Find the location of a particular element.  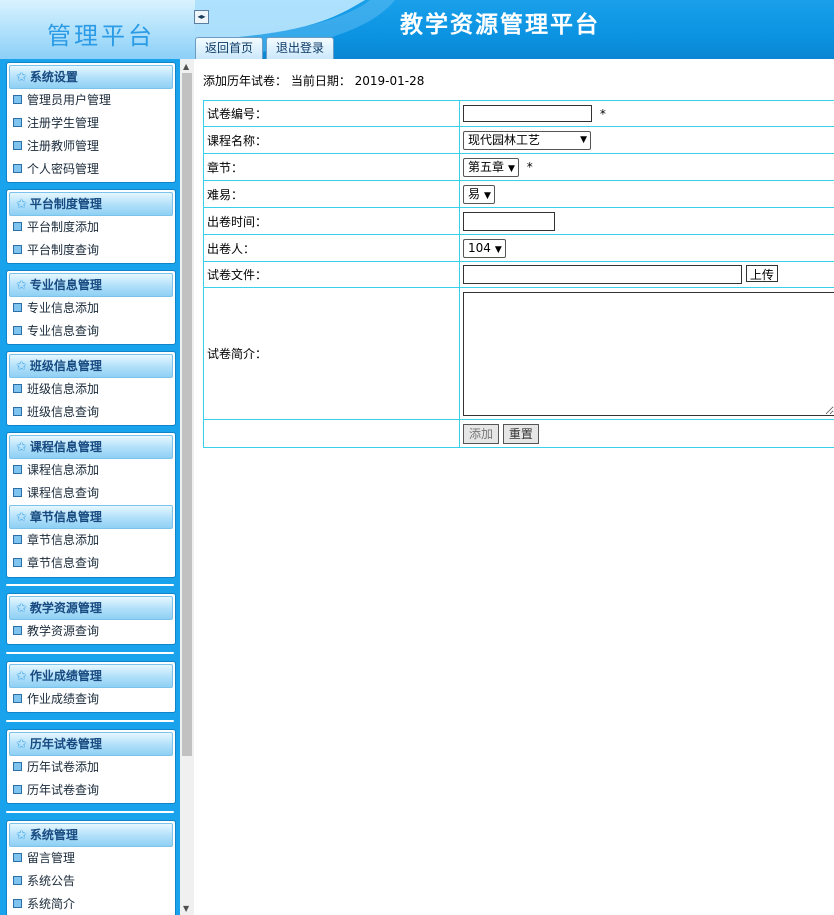

intro-textarea is located at coordinates (648, 353).